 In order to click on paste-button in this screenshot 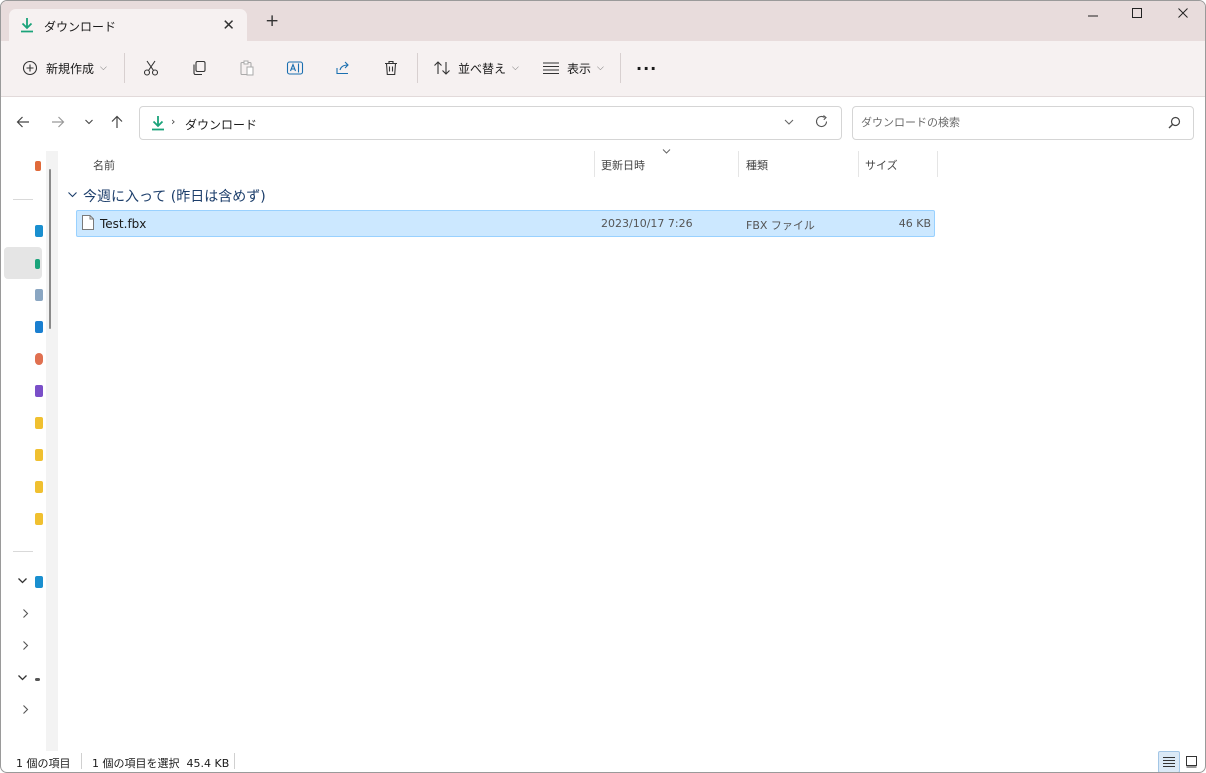, I will do `click(247, 68)`.